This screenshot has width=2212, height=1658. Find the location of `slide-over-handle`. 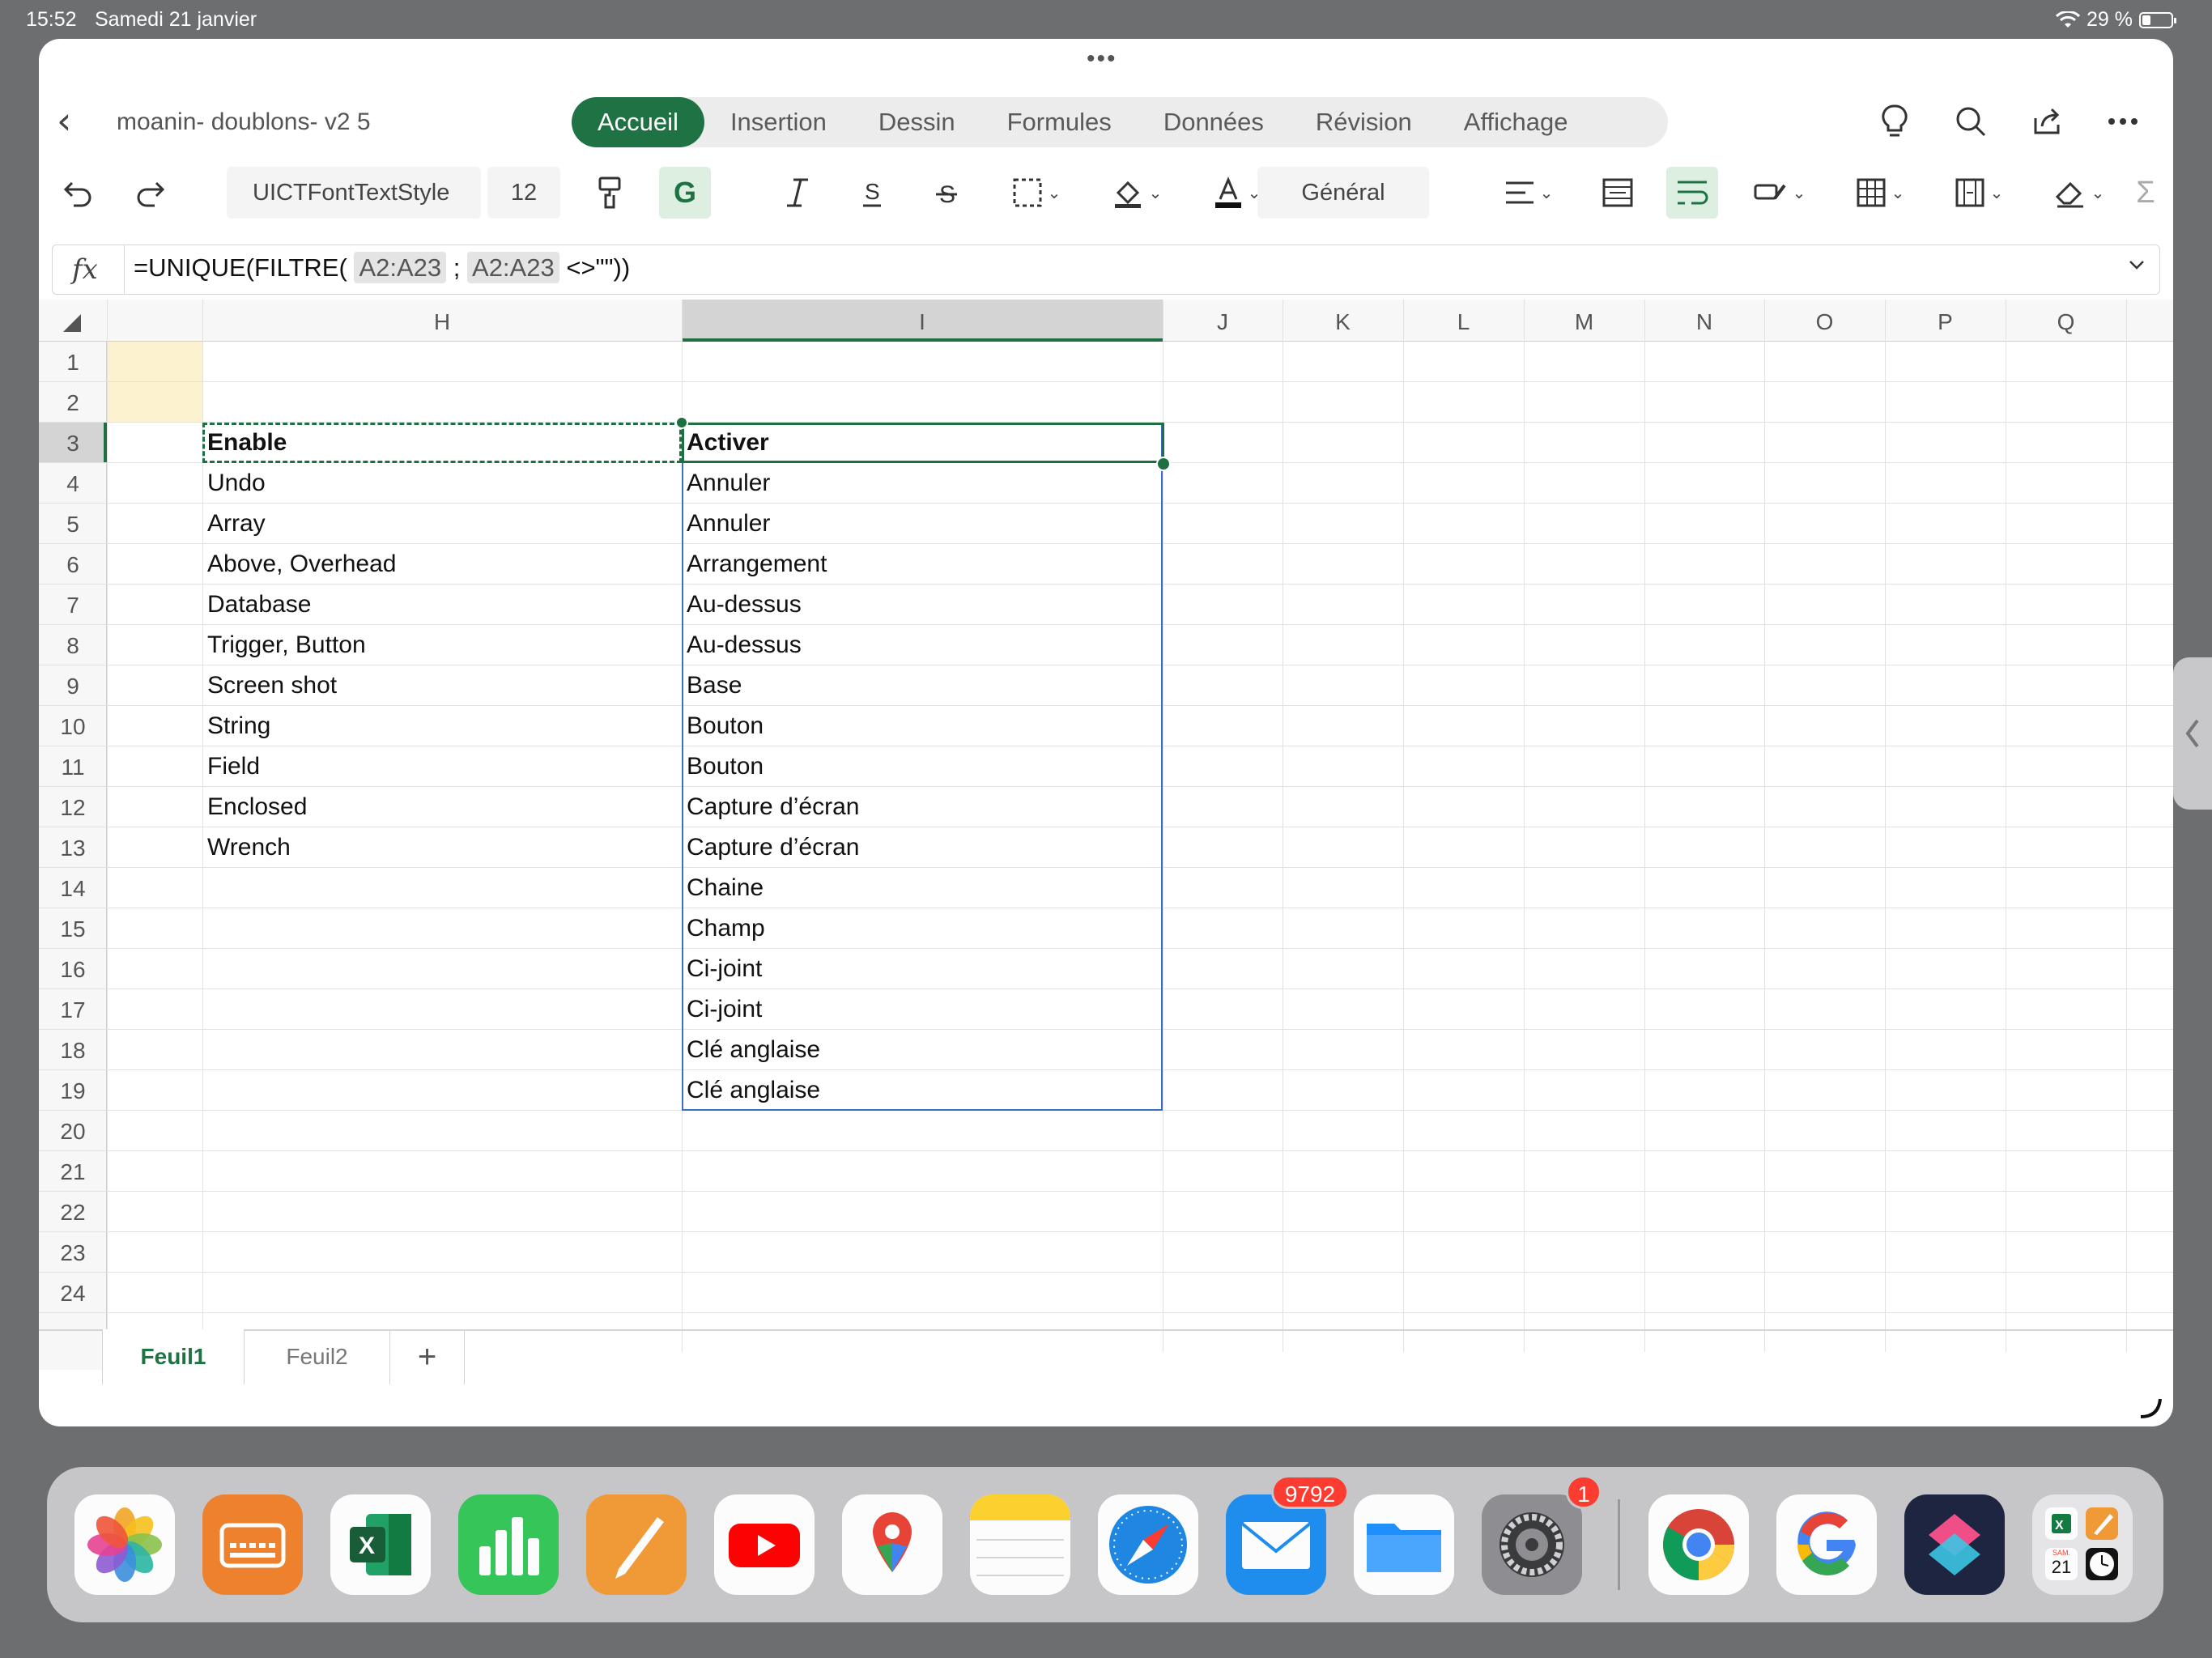

slide-over-handle is located at coordinates (2193, 733).